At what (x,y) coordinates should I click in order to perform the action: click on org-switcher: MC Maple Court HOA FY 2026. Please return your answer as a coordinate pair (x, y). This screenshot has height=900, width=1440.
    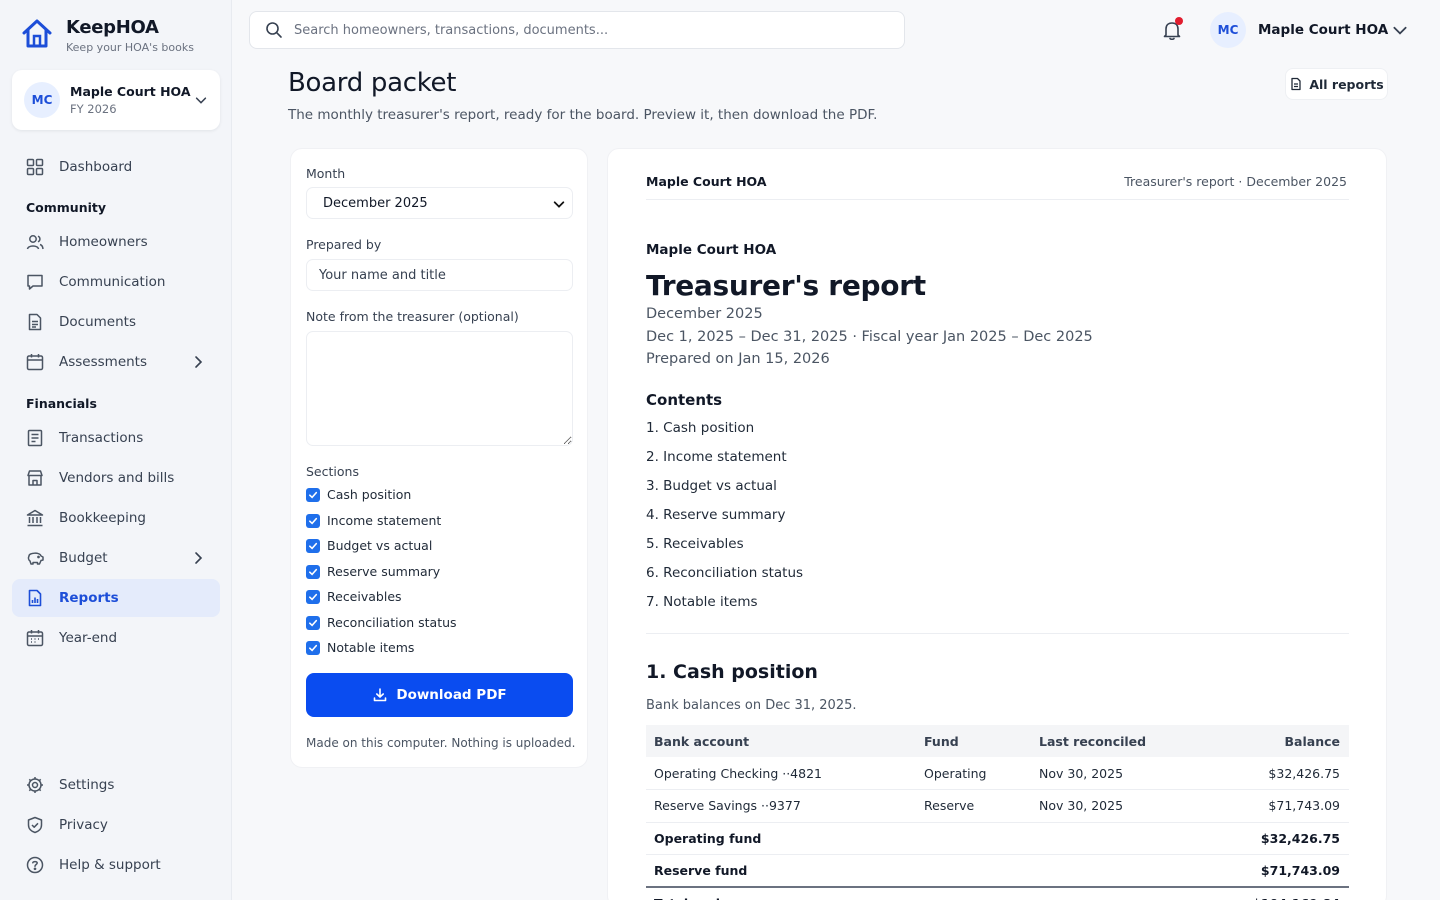
    Looking at the image, I should click on (116, 100).